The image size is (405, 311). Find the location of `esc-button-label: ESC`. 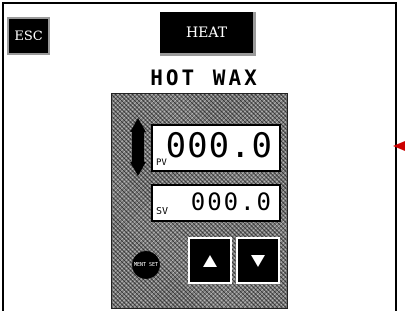

esc-button-label: ESC is located at coordinates (28, 36).